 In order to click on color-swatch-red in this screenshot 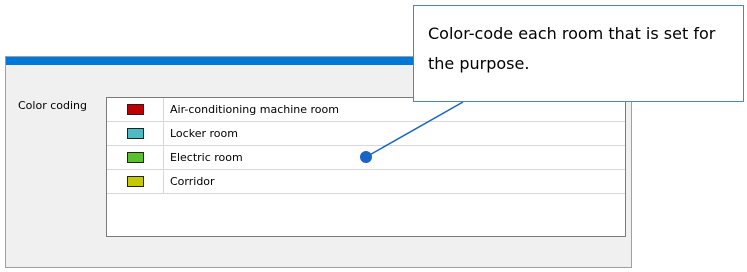, I will do `click(135, 109)`.